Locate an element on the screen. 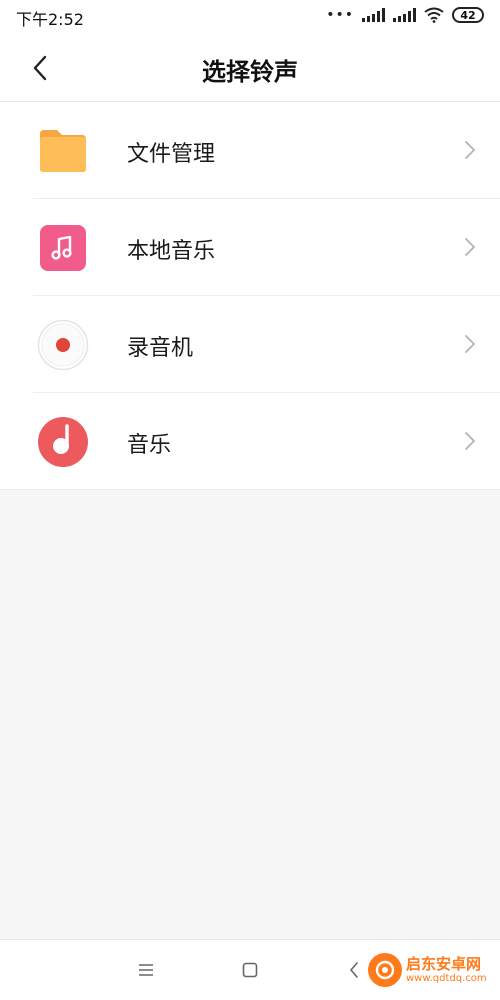 The width and height of the screenshot is (500, 1000). menu-button is located at coordinates (146, 970).